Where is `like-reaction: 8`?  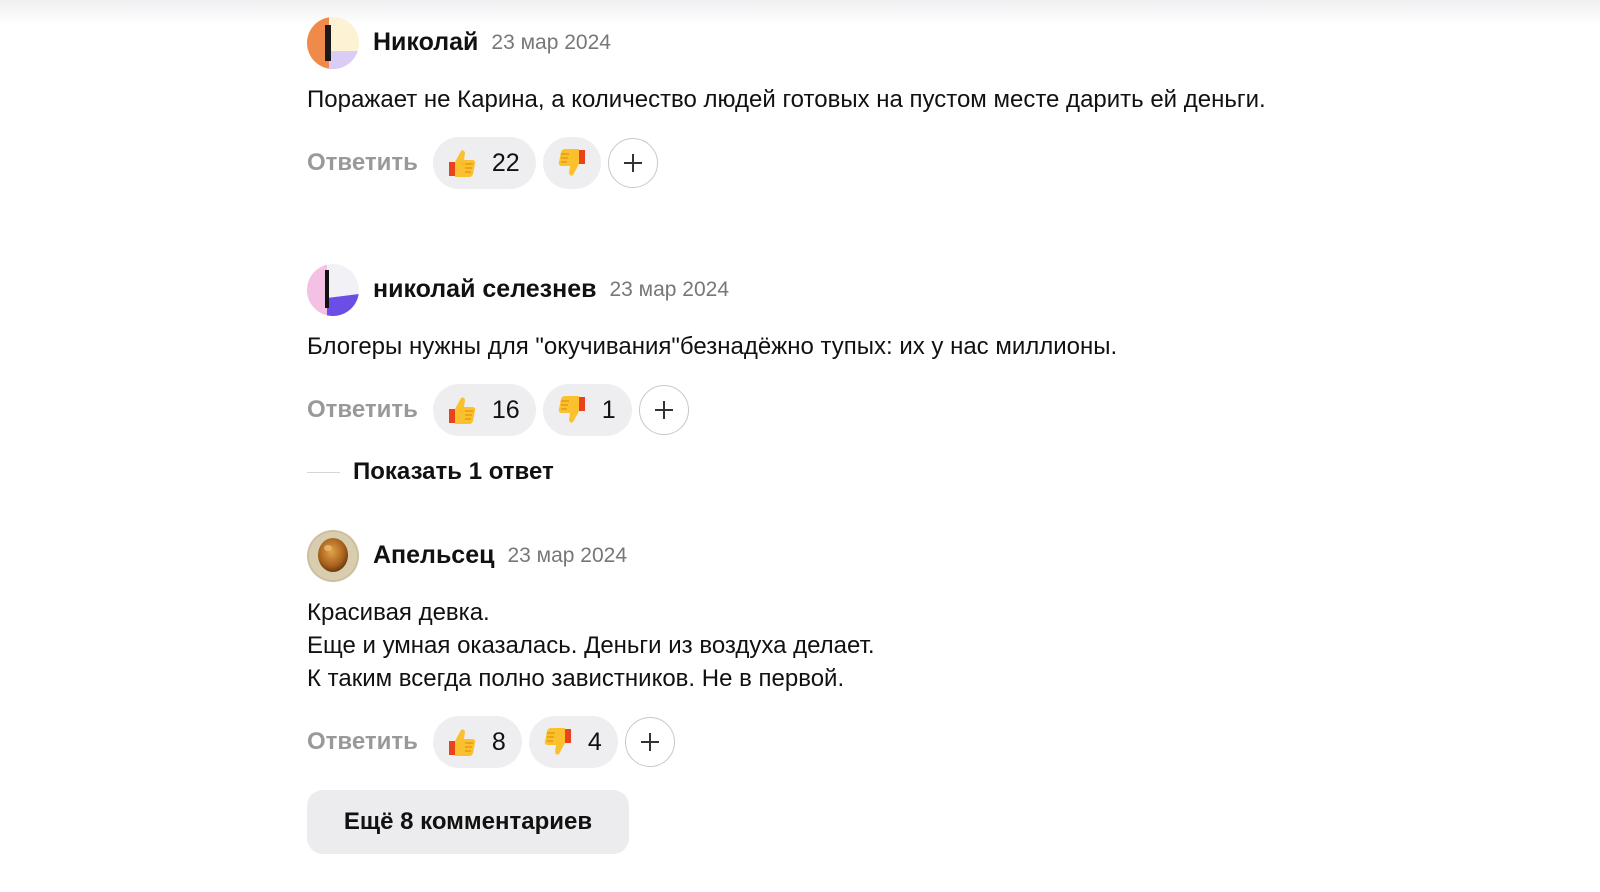 like-reaction: 8 is located at coordinates (477, 742).